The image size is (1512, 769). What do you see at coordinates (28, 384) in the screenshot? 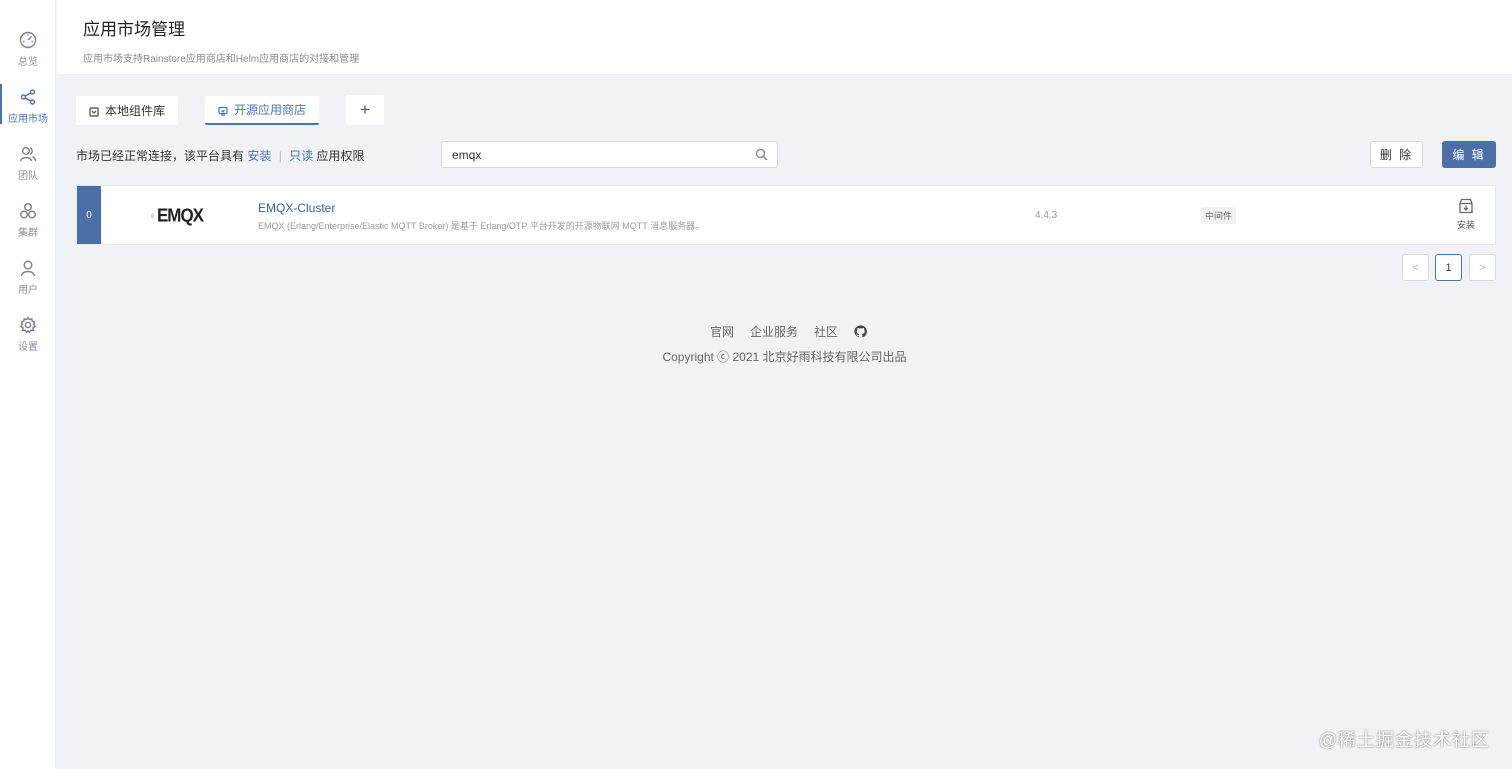
I see `sidebar: 总览 应用市场 团队 集群 用户 设置` at bounding box center [28, 384].